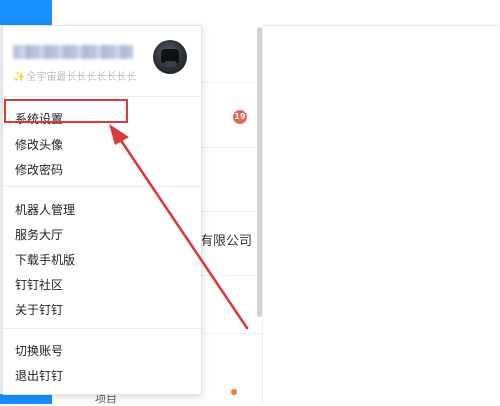  Describe the element at coordinates (240, 117) in the screenshot. I see `unread-badge: 19` at that location.